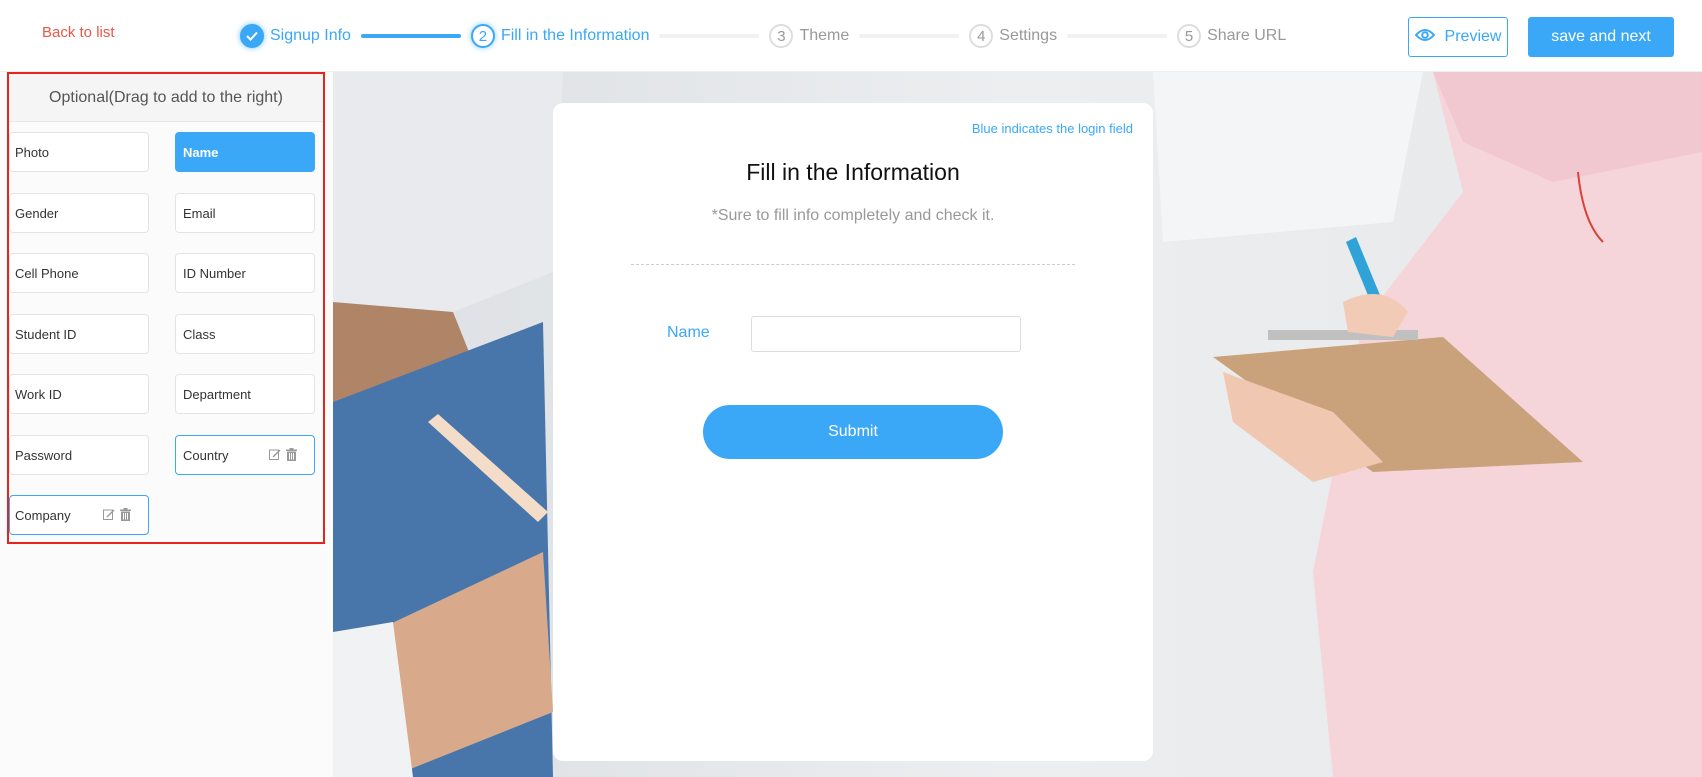 Image resolution: width=1702 pixels, height=777 pixels. What do you see at coordinates (166, 98) in the screenshot?
I see `panel-title: Optional(Drag to add to the right)` at bounding box center [166, 98].